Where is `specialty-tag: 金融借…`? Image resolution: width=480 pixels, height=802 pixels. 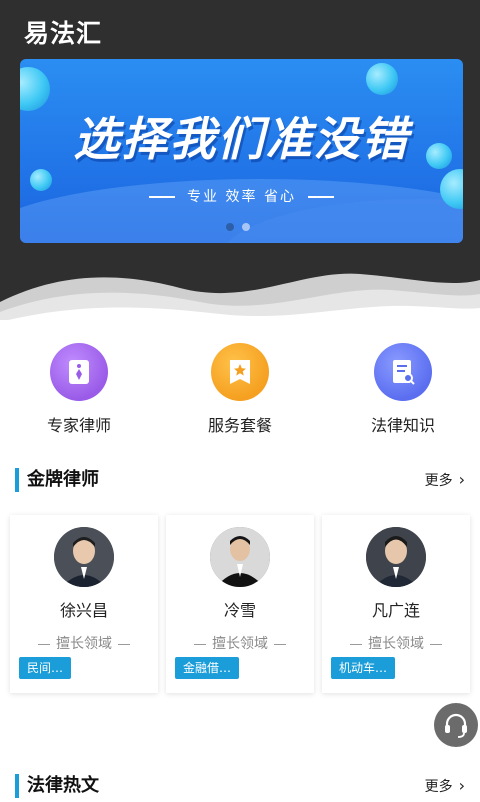
specialty-tag: 金融借… is located at coordinates (207, 668).